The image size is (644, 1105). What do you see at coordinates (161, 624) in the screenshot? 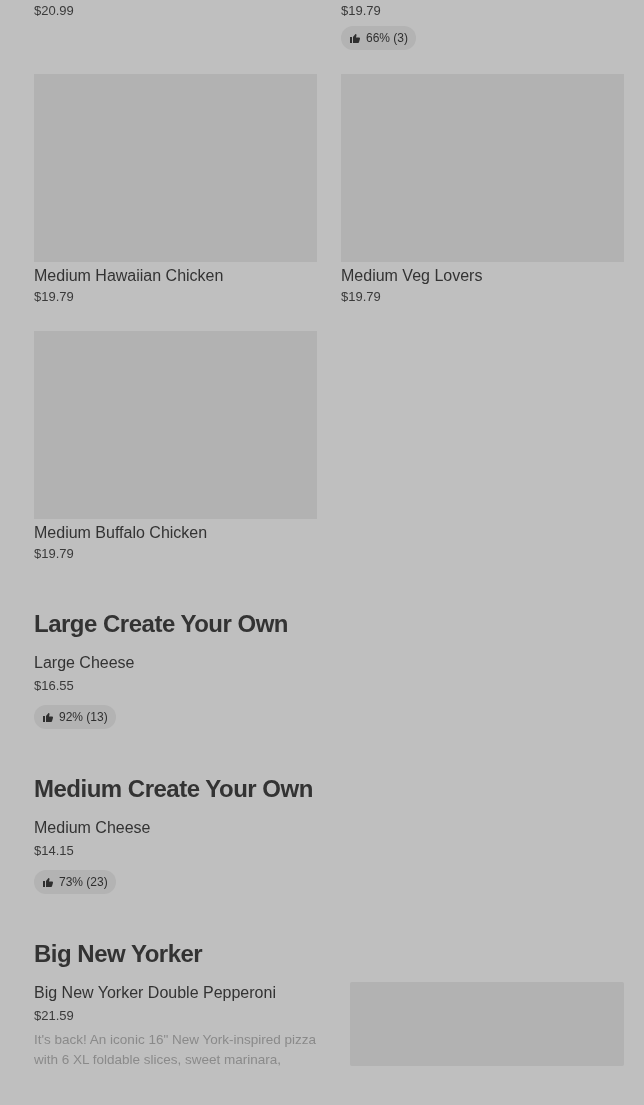
I see `section-heading: Large Create Your Own` at bounding box center [161, 624].